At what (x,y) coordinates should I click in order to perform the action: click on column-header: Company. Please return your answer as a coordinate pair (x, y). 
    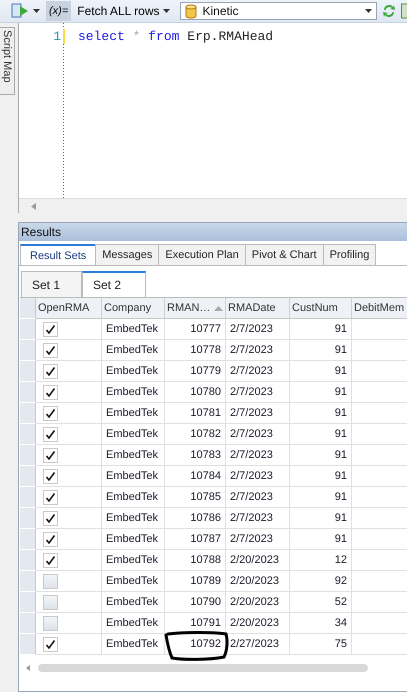
    Looking at the image, I should click on (133, 308).